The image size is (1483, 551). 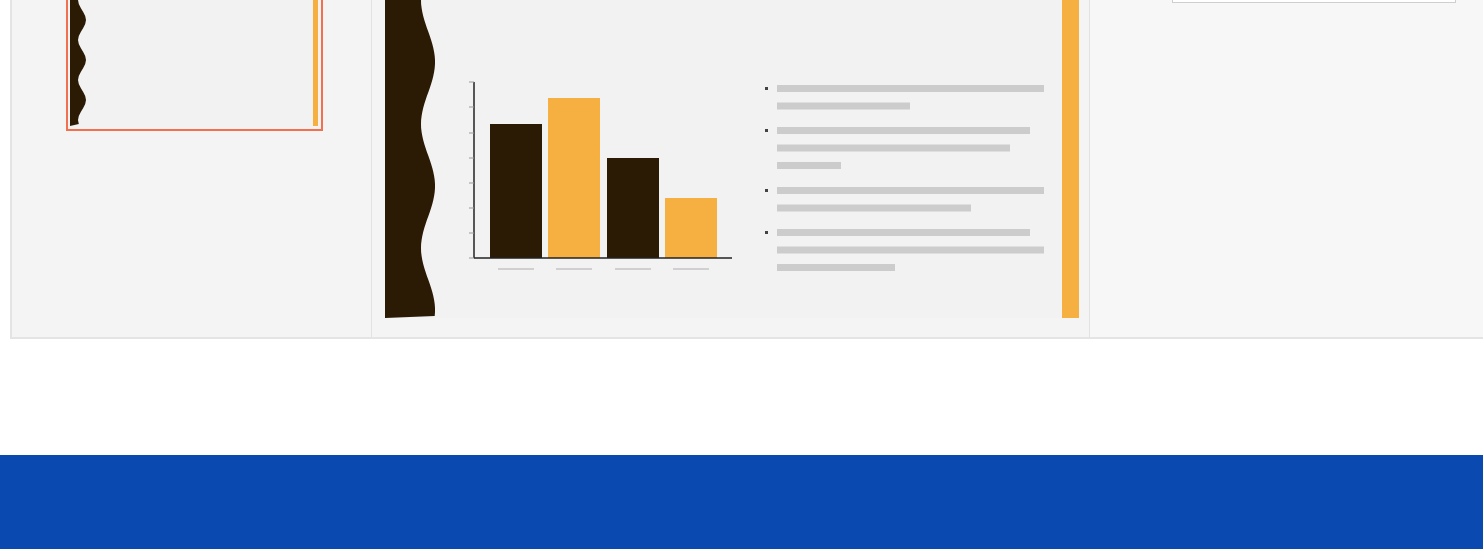 What do you see at coordinates (194, 65) in the screenshot?
I see `slide-thumbnail` at bounding box center [194, 65].